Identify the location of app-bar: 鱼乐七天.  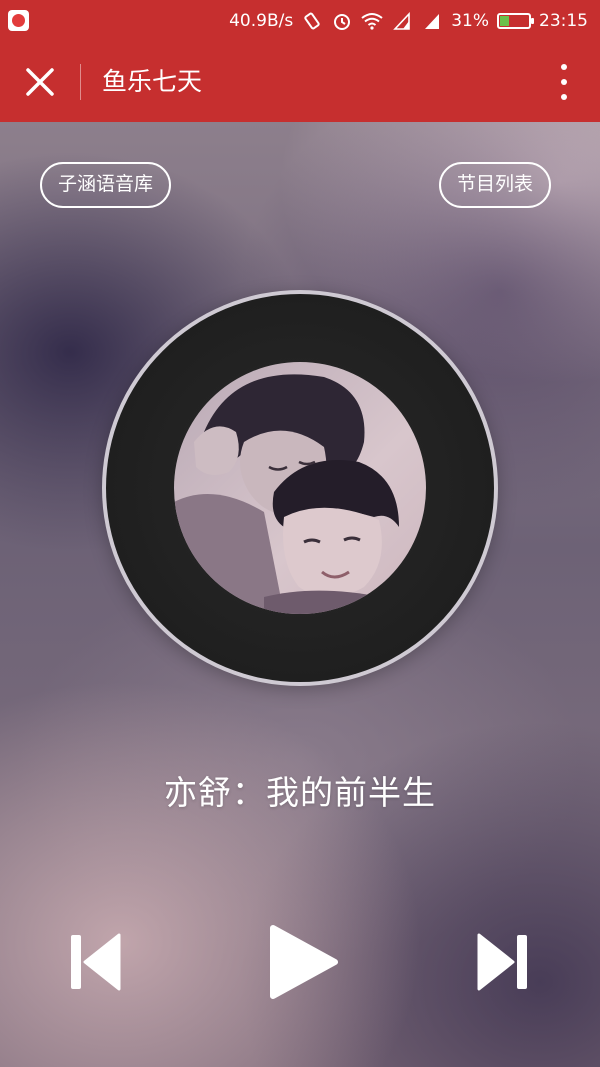
(300, 82).